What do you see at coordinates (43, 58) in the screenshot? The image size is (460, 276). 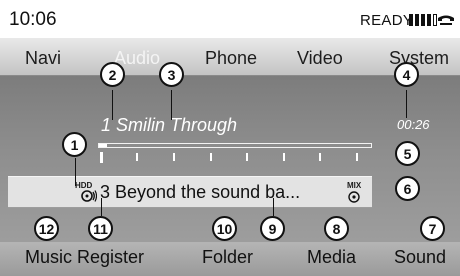 I see `menu-item-navi: Navi` at bounding box center [43, 58].